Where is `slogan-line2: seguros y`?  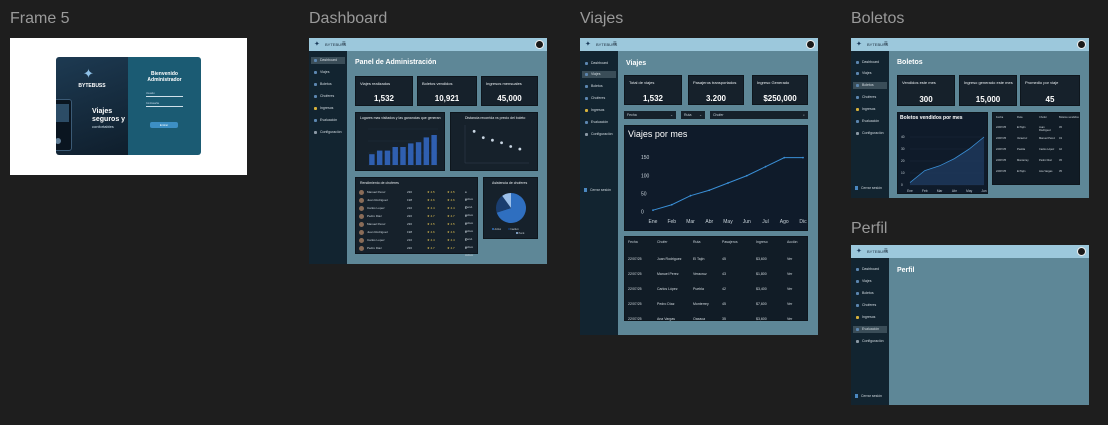
slogan-line2: seguros y is located at coordinates (109, 119).